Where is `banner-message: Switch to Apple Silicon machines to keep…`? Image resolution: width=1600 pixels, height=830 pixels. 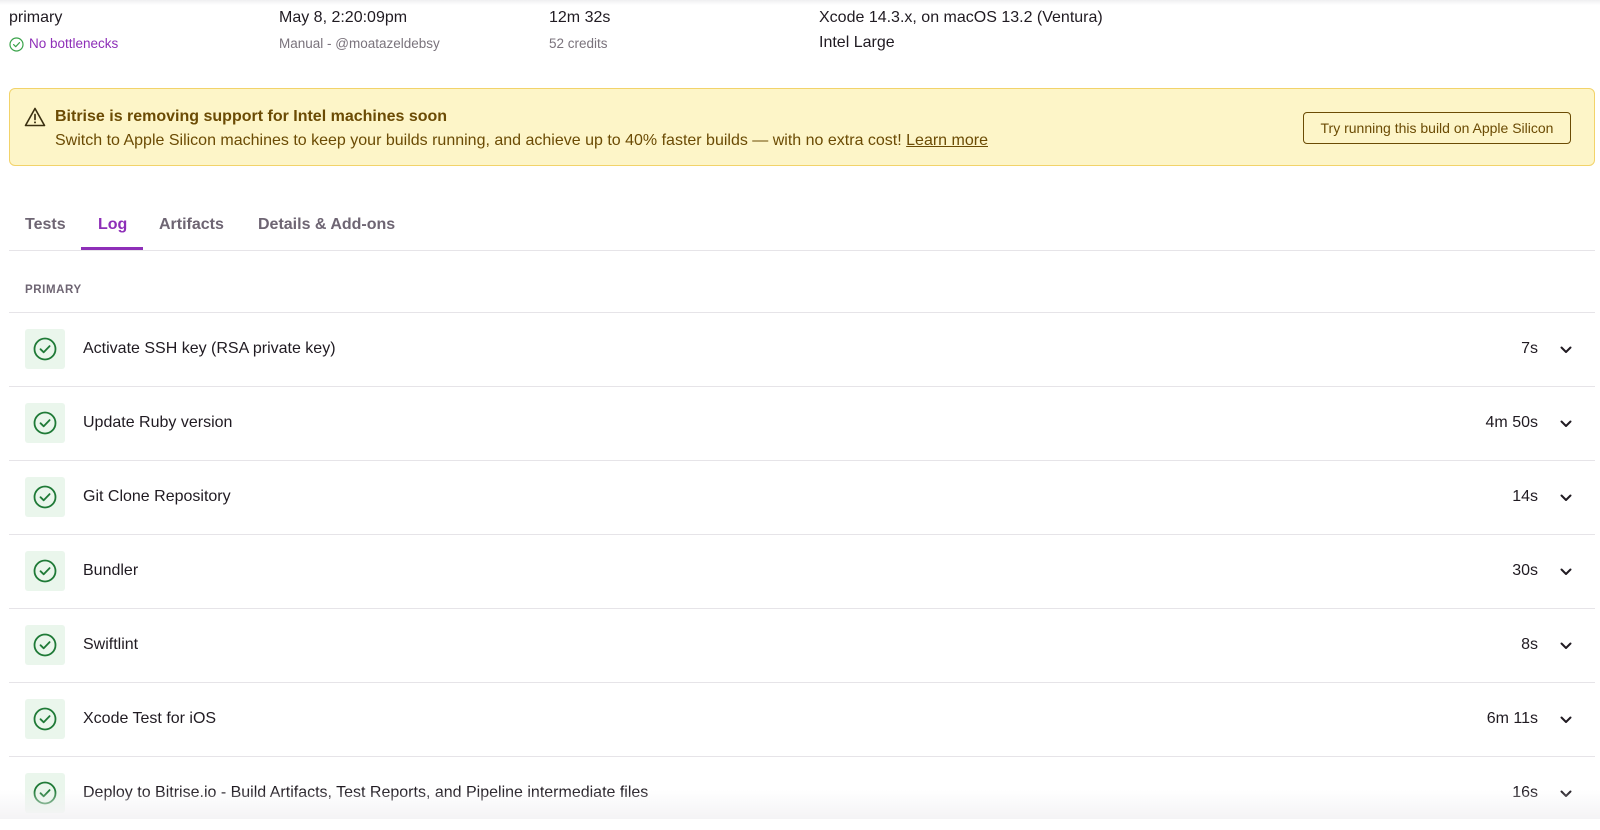 banner-message: Switch to Apple Silicon machines to keep… is located at coordinates (521, 141).